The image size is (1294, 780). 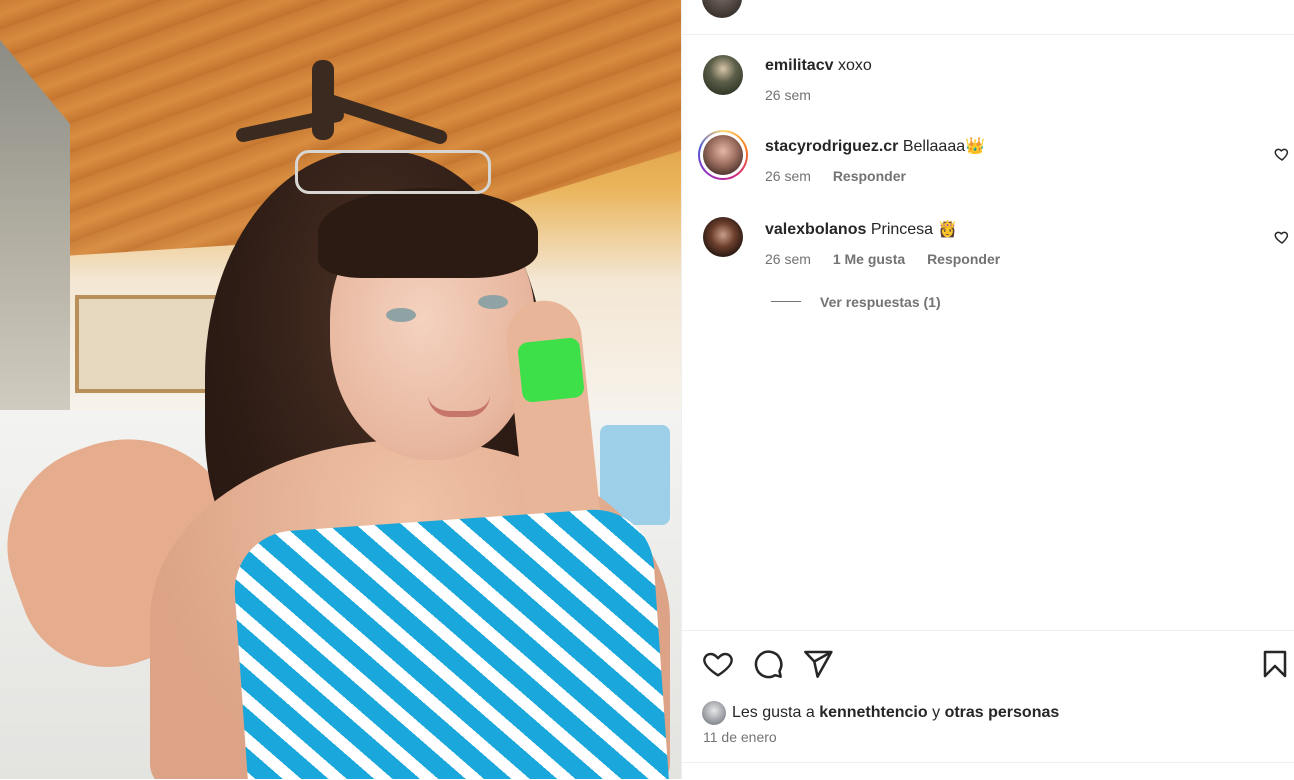 I want to click on photo-eye-left, so click(x=401, y=315).